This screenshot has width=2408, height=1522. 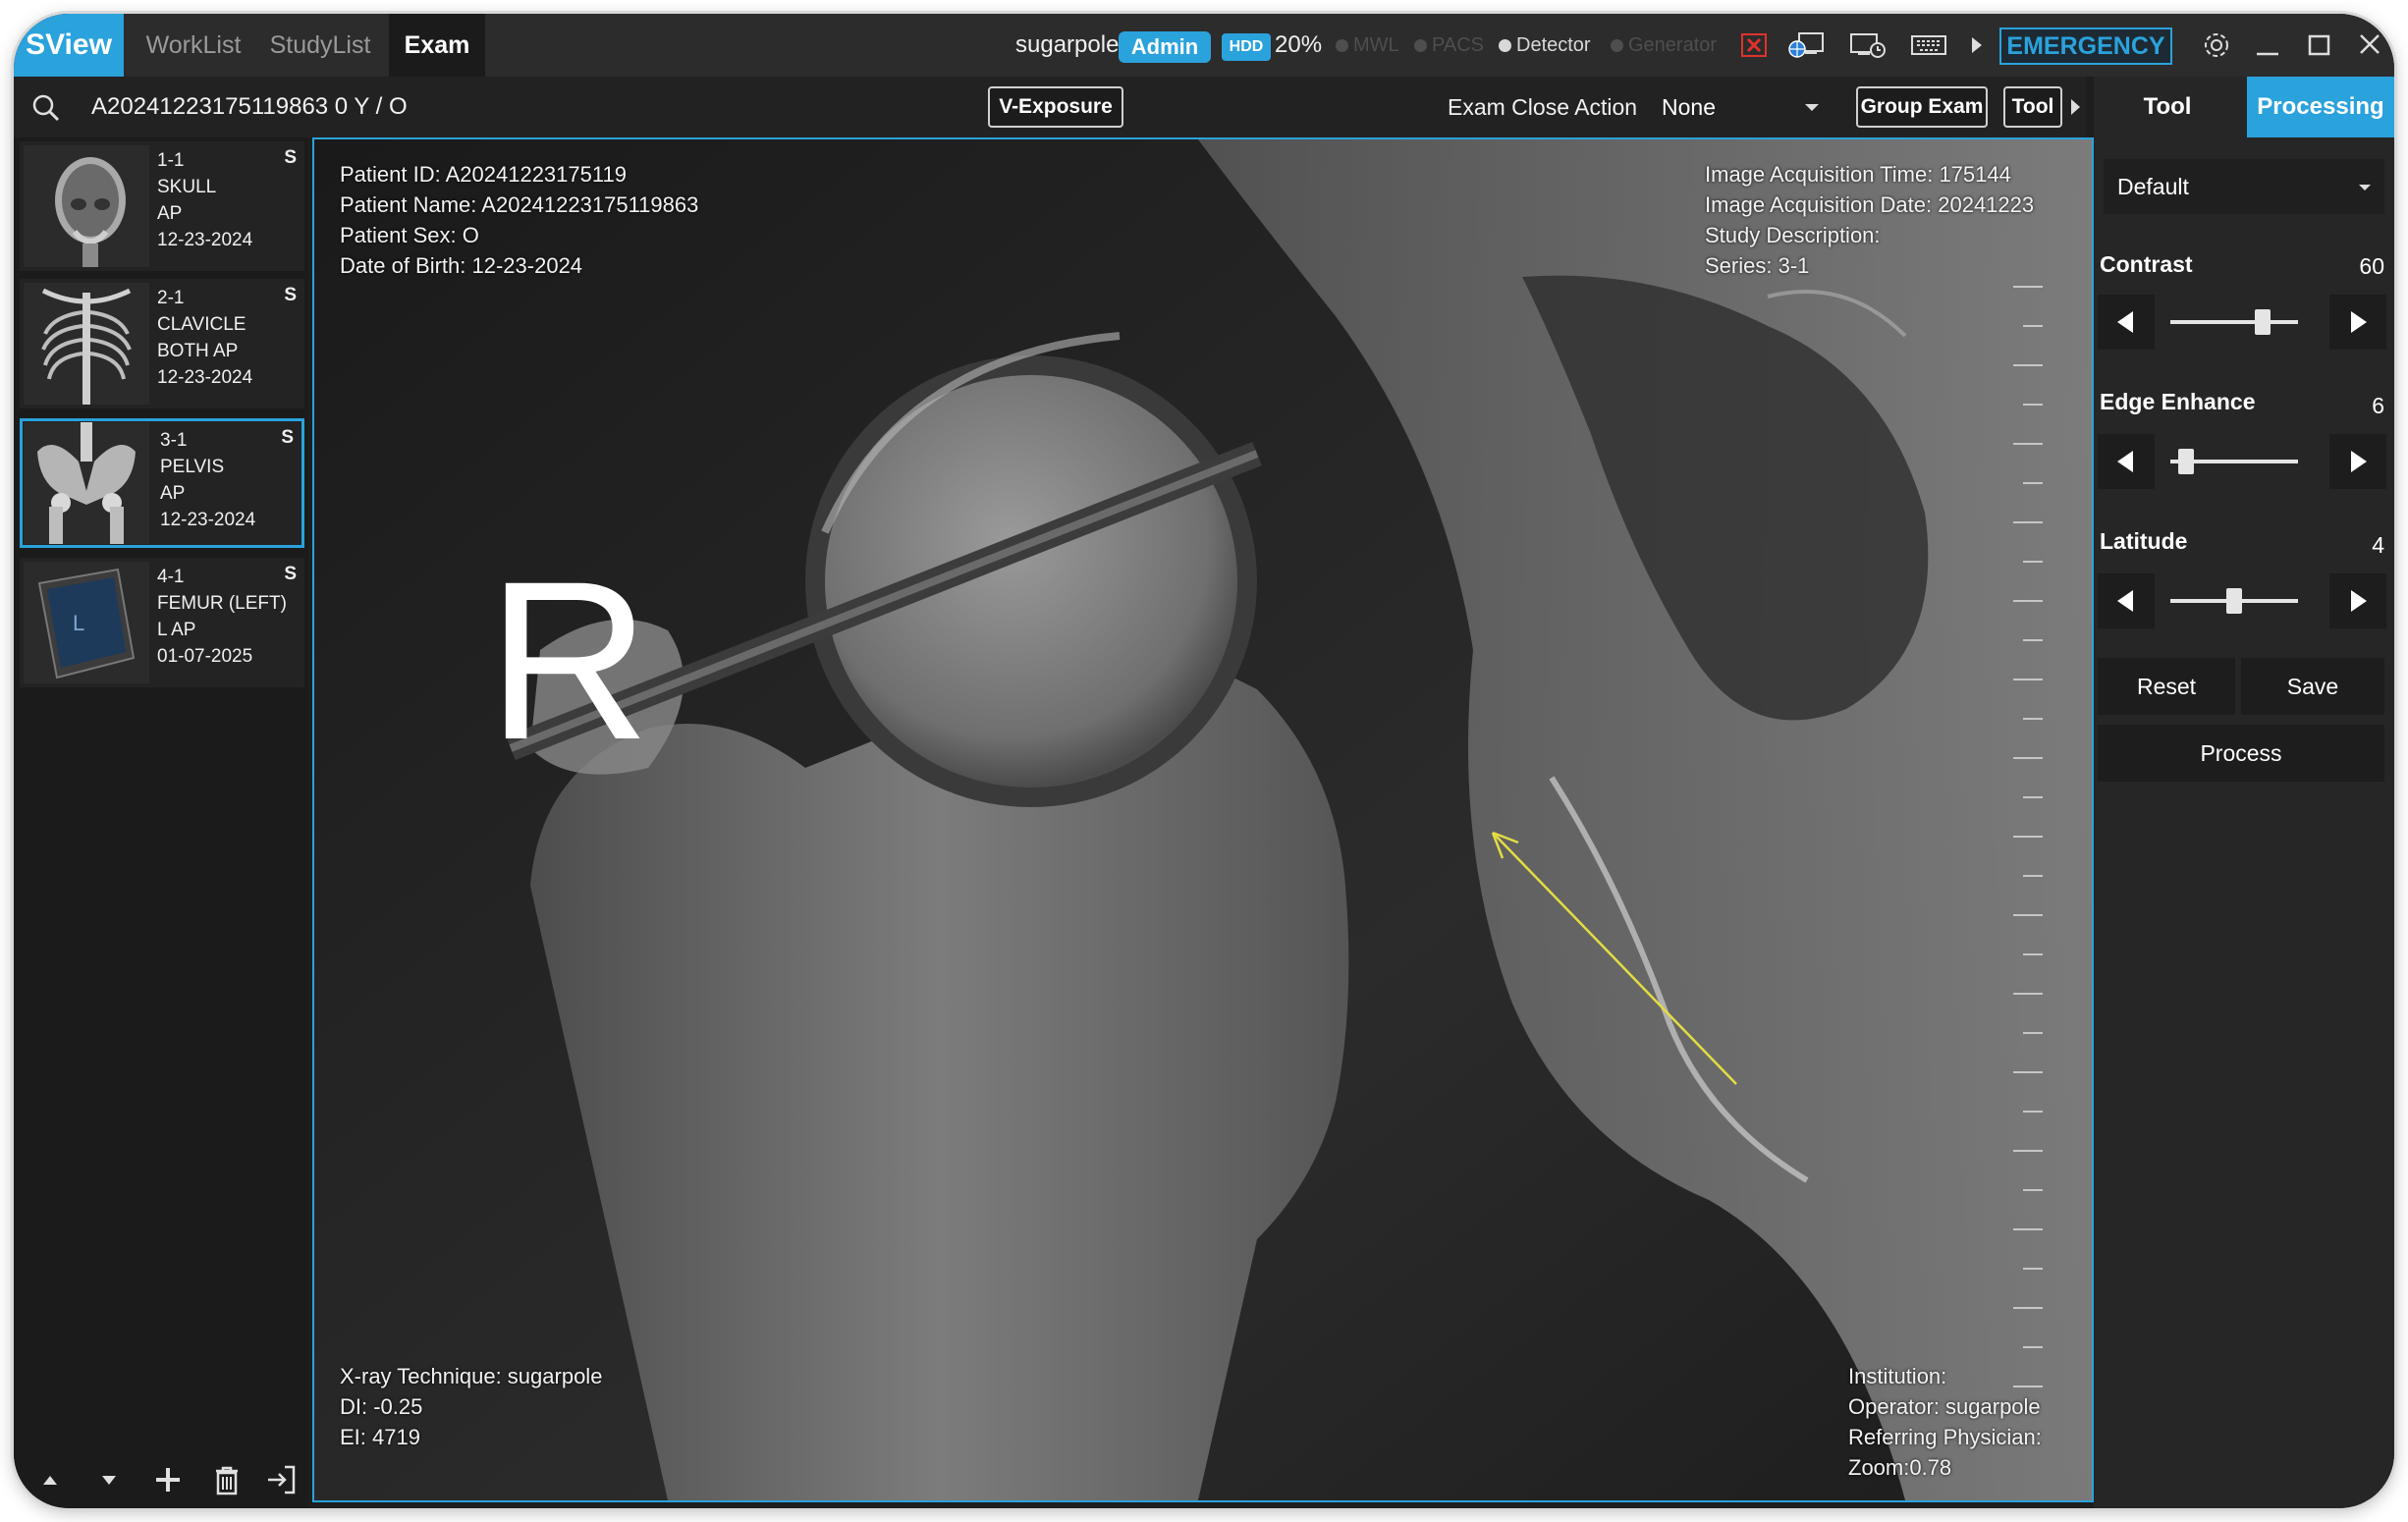 I want to click on series-item: 2-1 CLAVICLE BOTH AP 12-23-2024 S, so click(x=162, y=344).